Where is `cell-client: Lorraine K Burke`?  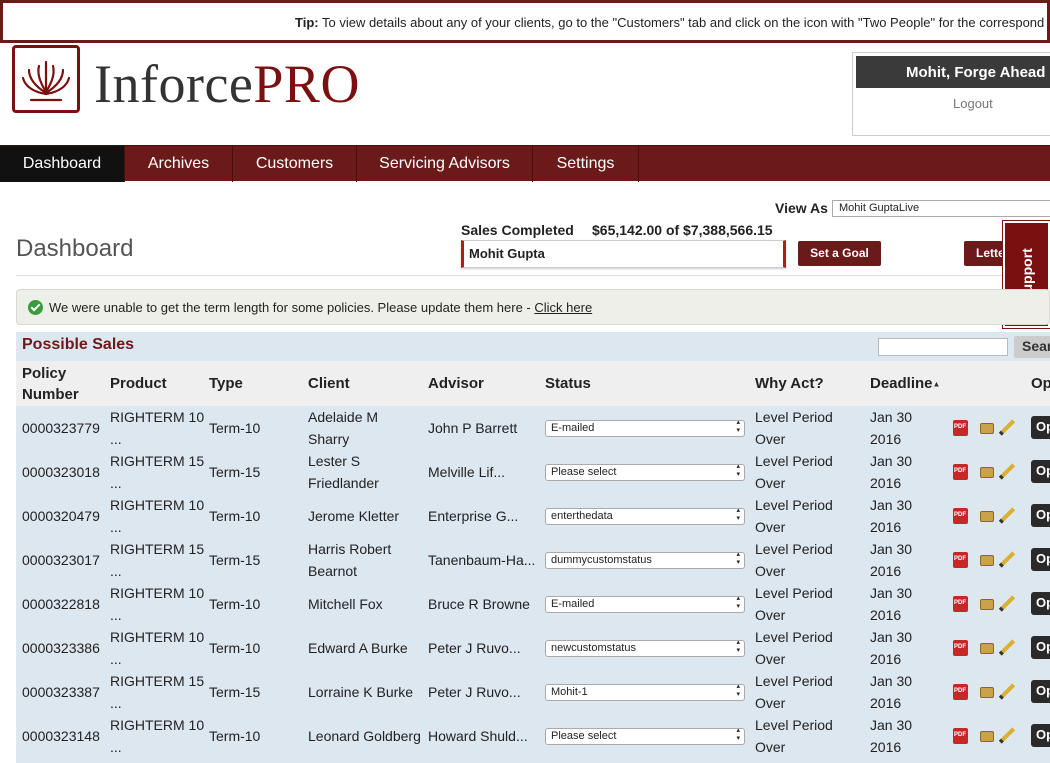 cell-client: Lorraine K Burke is located at coordinates (360, 692).